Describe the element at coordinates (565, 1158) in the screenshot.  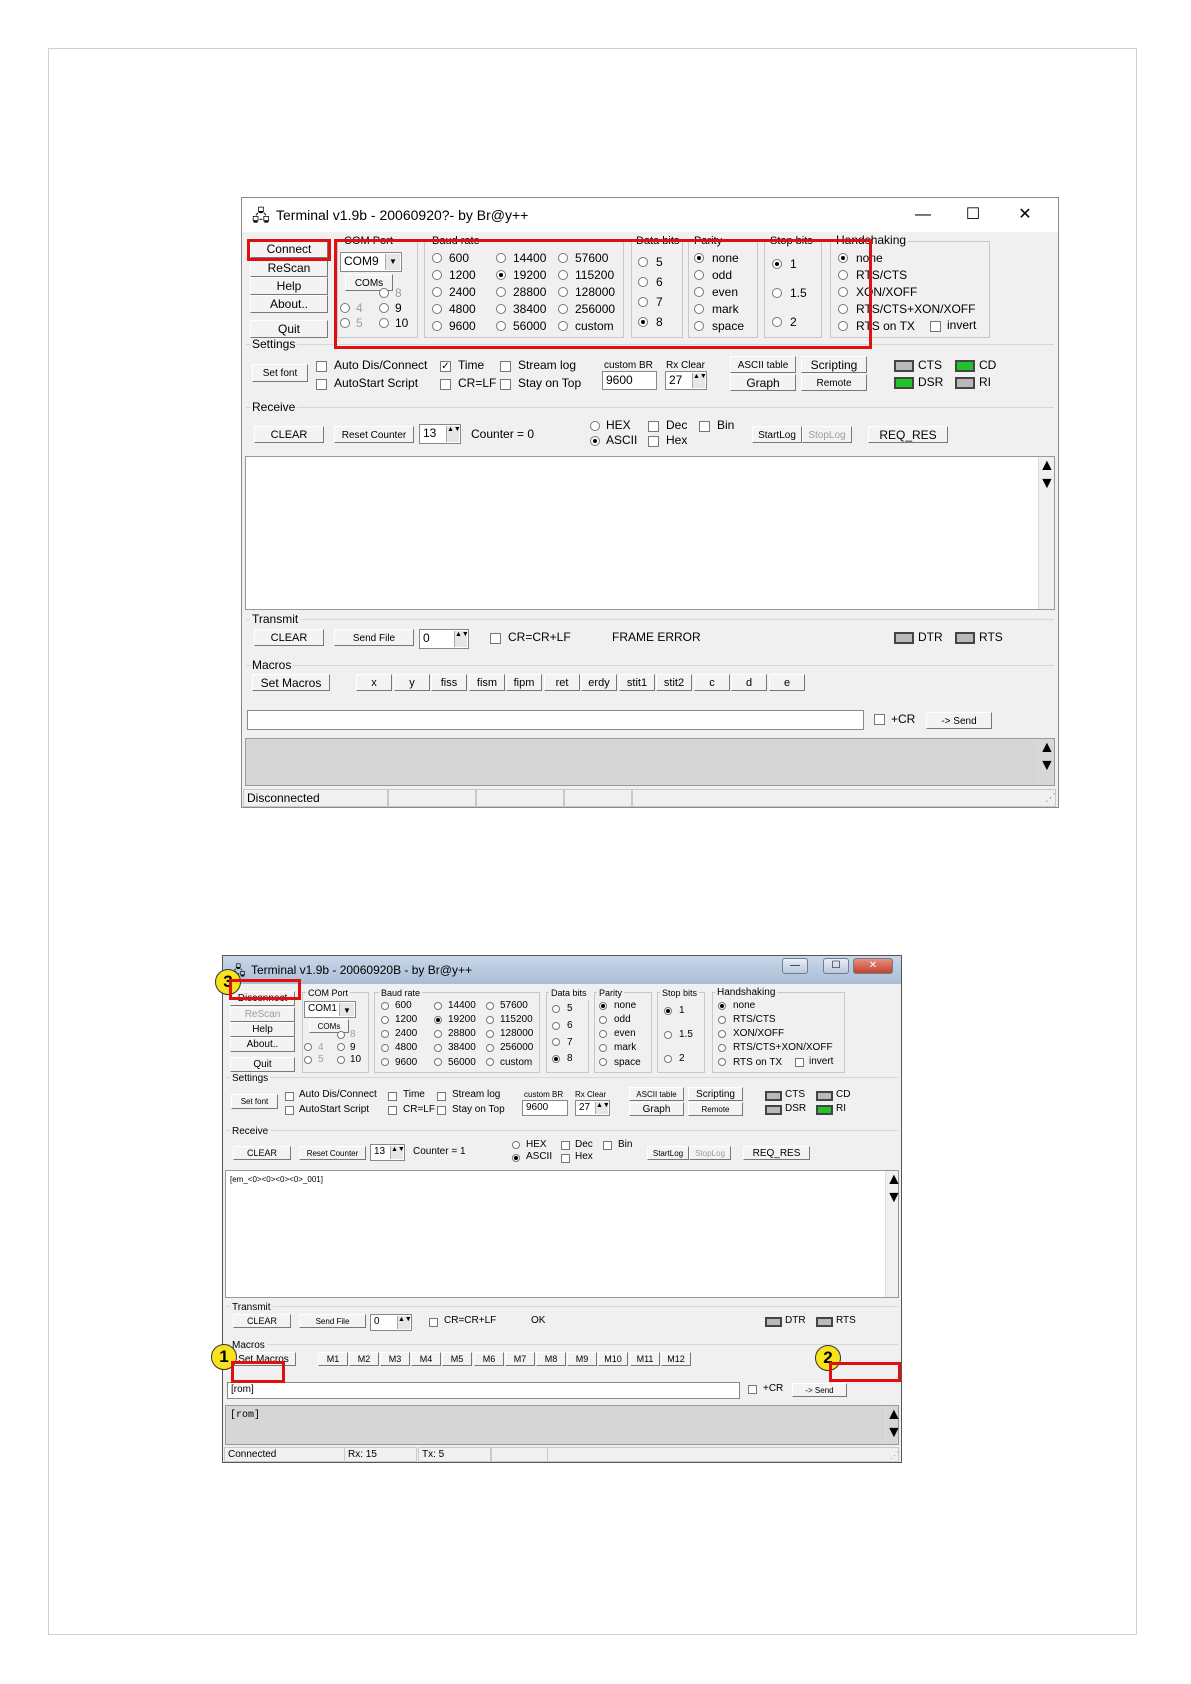
I see `hex-checkbox` at that location.